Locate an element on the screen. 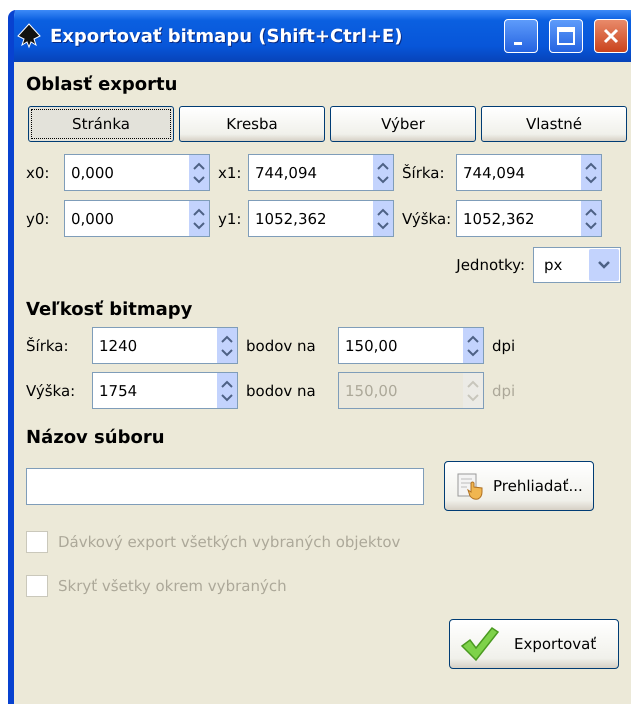  maximize-button is located at coordinates (566, 36).